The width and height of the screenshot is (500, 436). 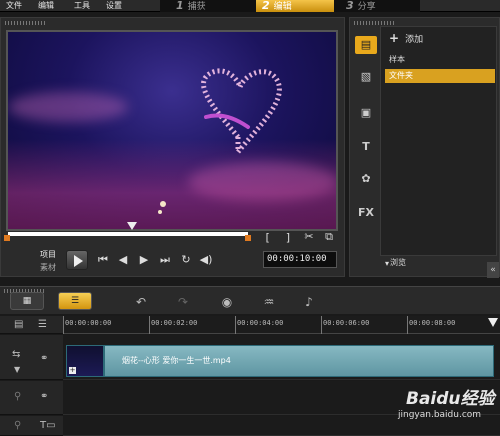 I want to click on step-label: 分享, so click(x=366, y=7).